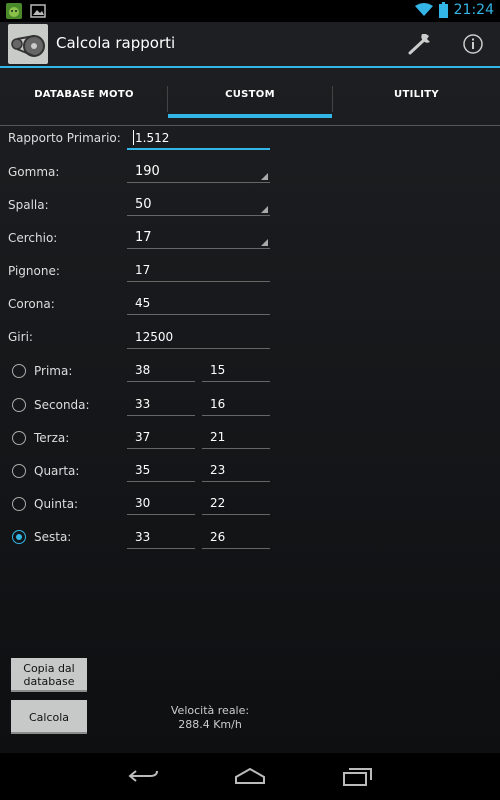  What do you see at coordinates (28, 44) in the screenshot?
I see `sprocket-chain-app-icon` at bounding box center [28, 44].